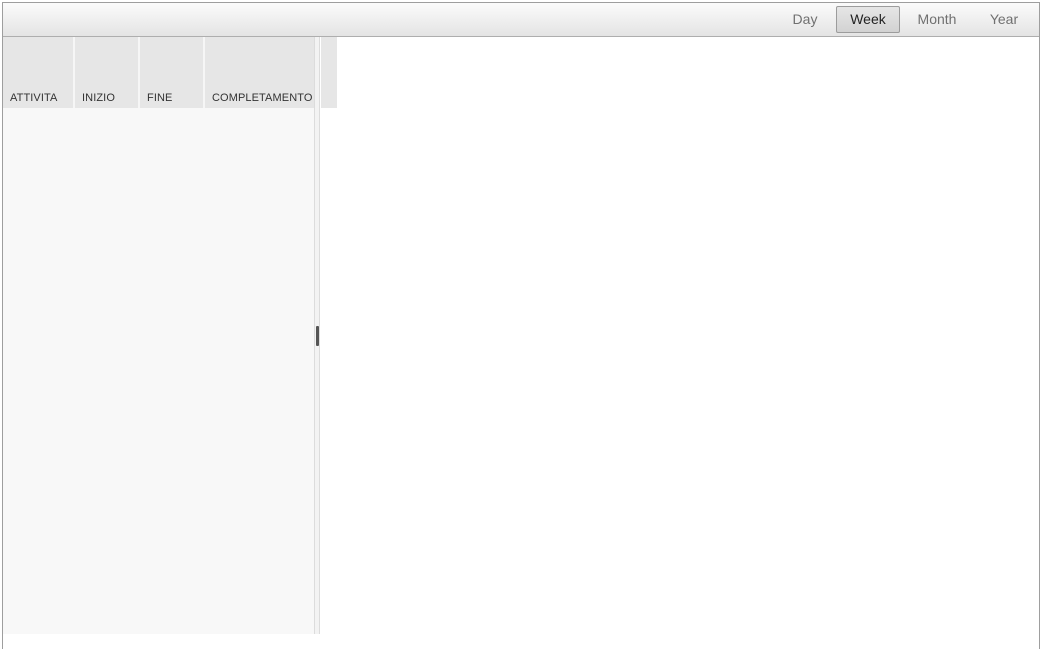 The image size is (1042, 651). What do you see at coordinates (160, 98) in the screenshot?
I see `column-header-label: FINE` at bounding box center [160, 98].